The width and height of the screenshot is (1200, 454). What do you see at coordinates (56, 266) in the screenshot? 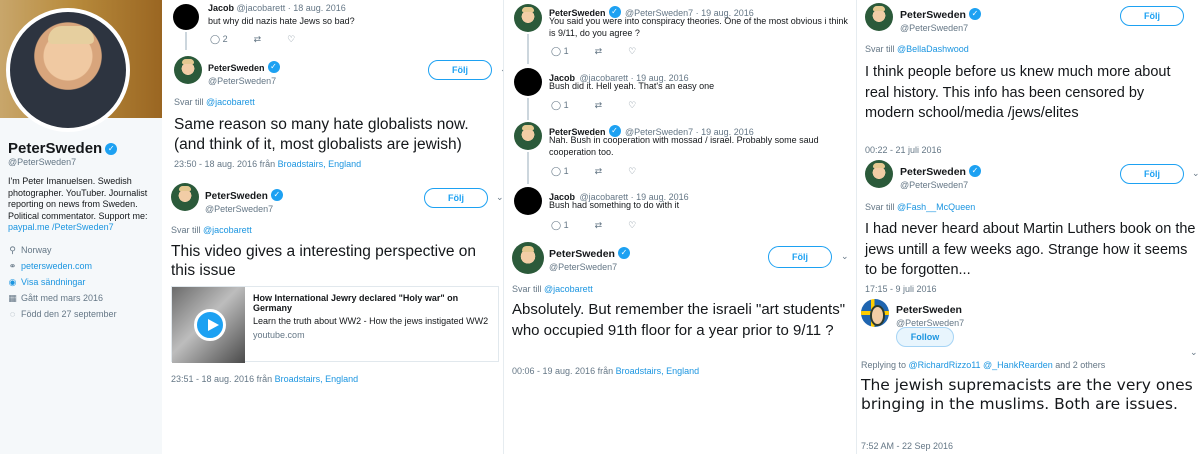
I see `website-link: petersweden.com` at bounding box center [56, 266].